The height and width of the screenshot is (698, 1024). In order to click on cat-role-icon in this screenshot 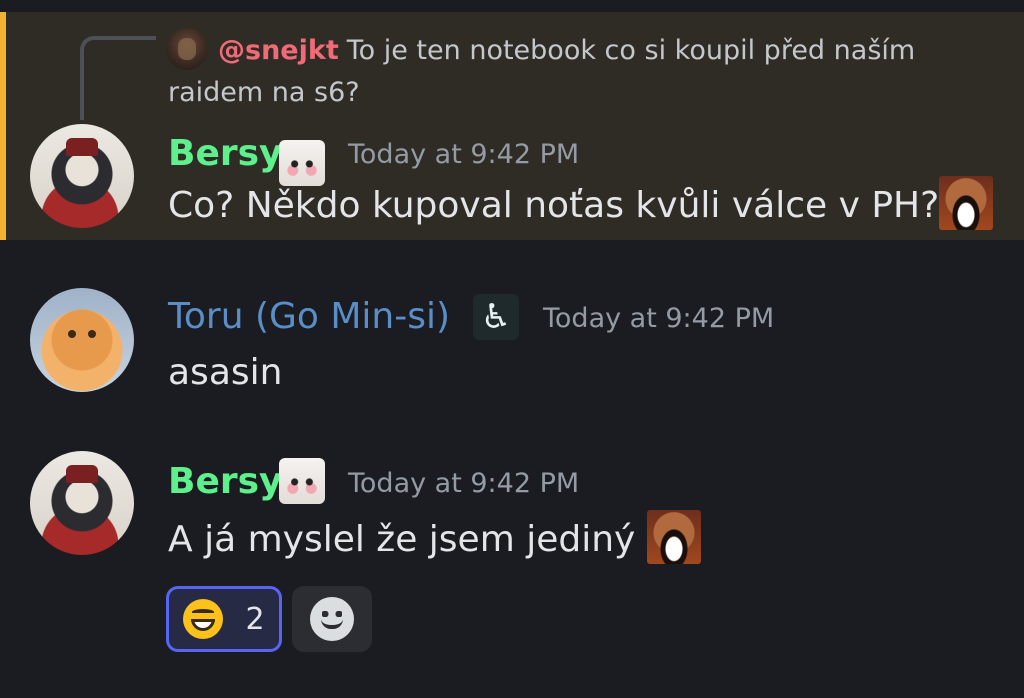, I will do `click(302, 481)`.